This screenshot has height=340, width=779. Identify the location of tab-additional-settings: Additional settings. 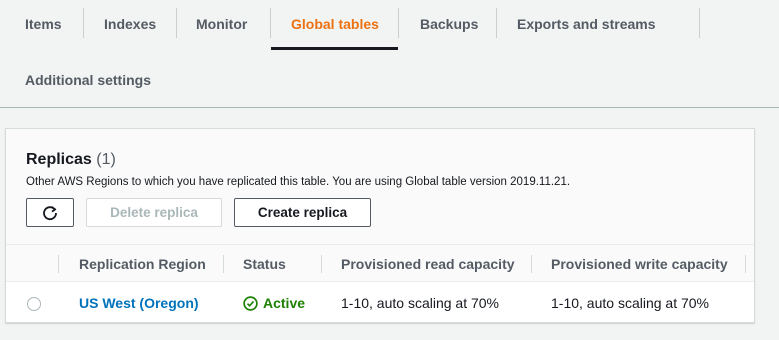
(88, 80).